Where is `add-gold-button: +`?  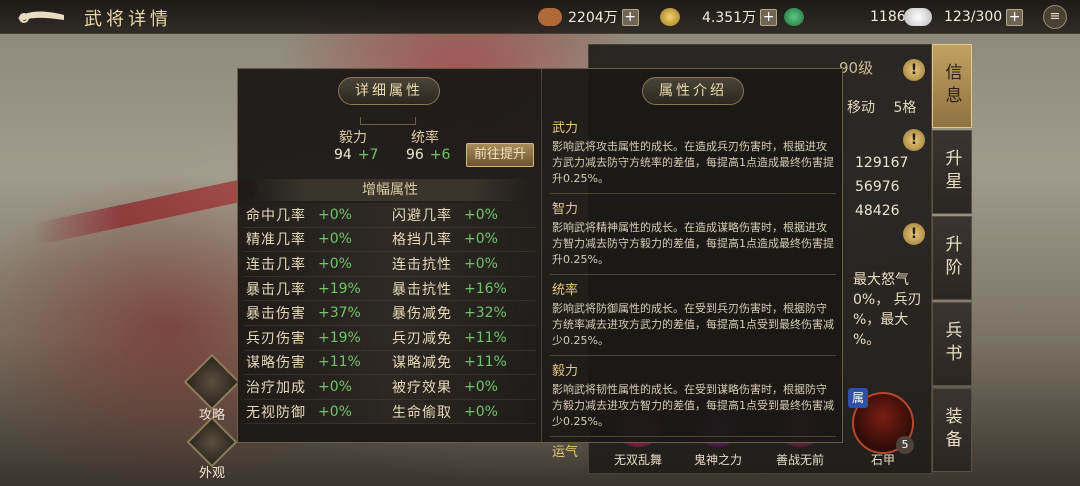 add-gold-button: + is located at coordinates (769, 17).